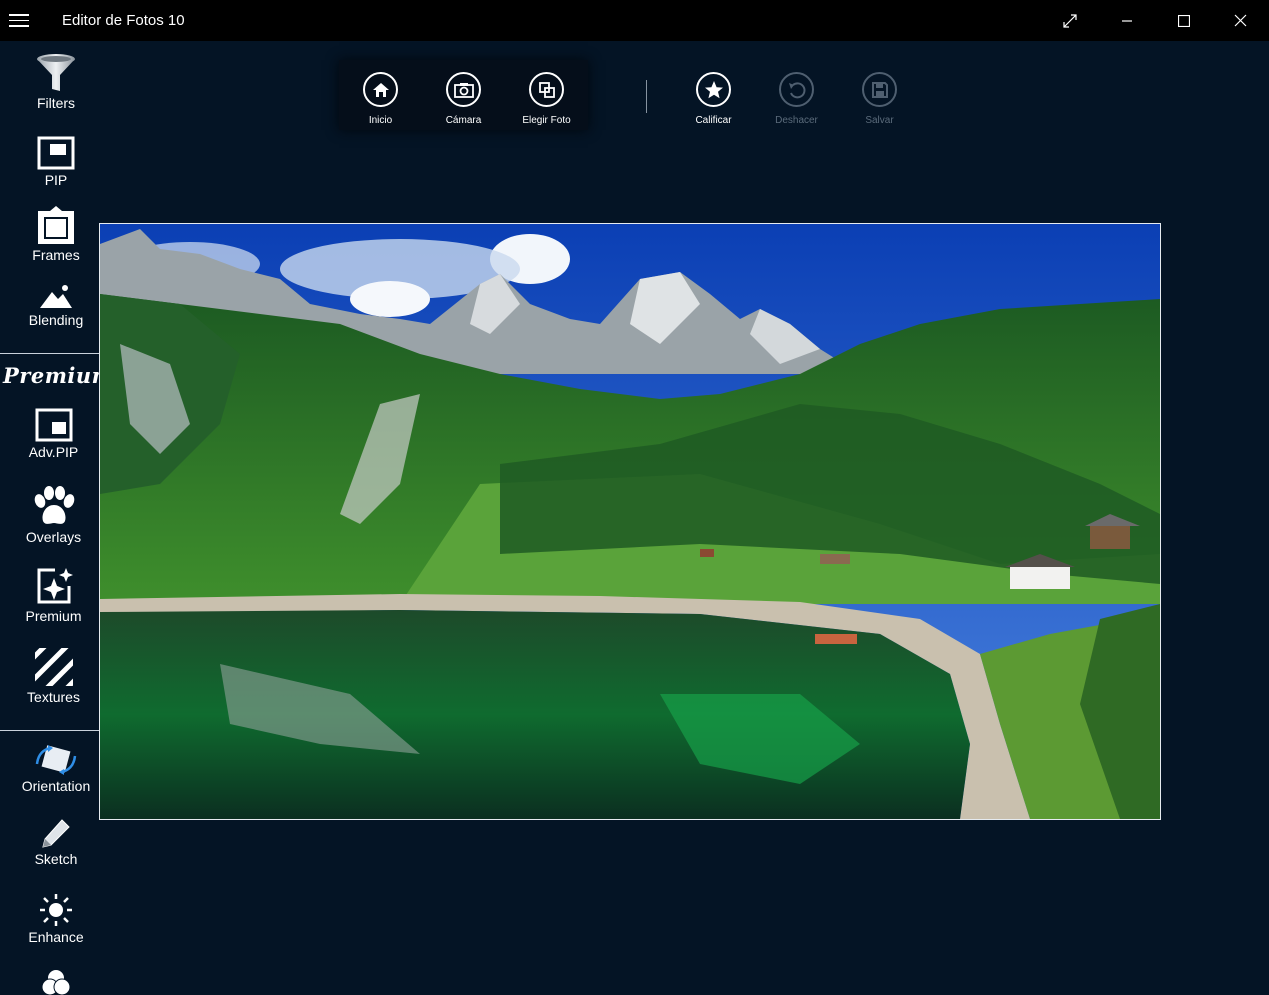  I want to click on tool-label: Frames, so click(56, 255).